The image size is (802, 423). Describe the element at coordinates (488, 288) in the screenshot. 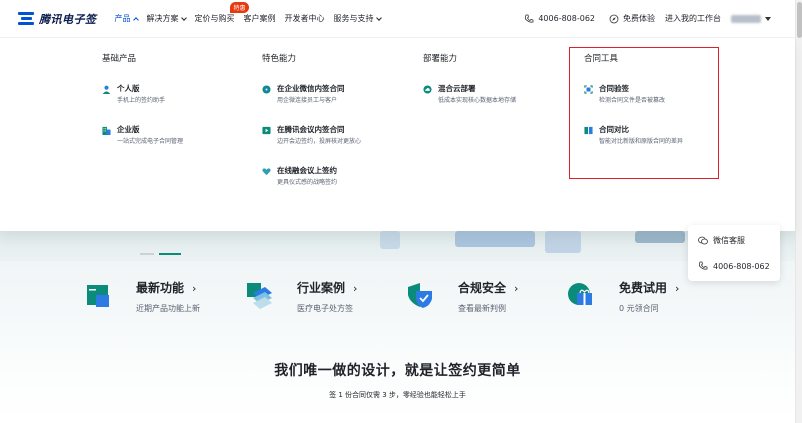

I see `feature-title: 合规安全 ›` at that location.